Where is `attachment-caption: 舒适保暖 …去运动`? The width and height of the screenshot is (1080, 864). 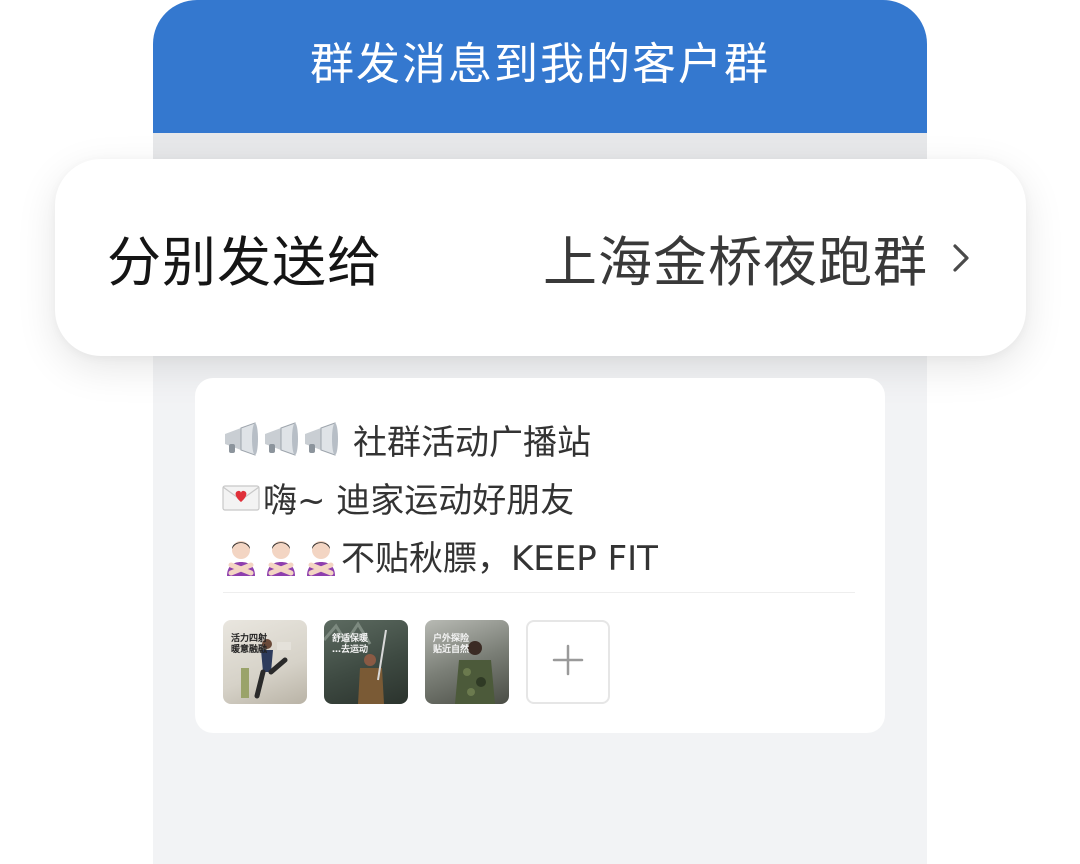
attachment-caption: 舒适保暖 …去运动 is located at coordinates (350, 644).